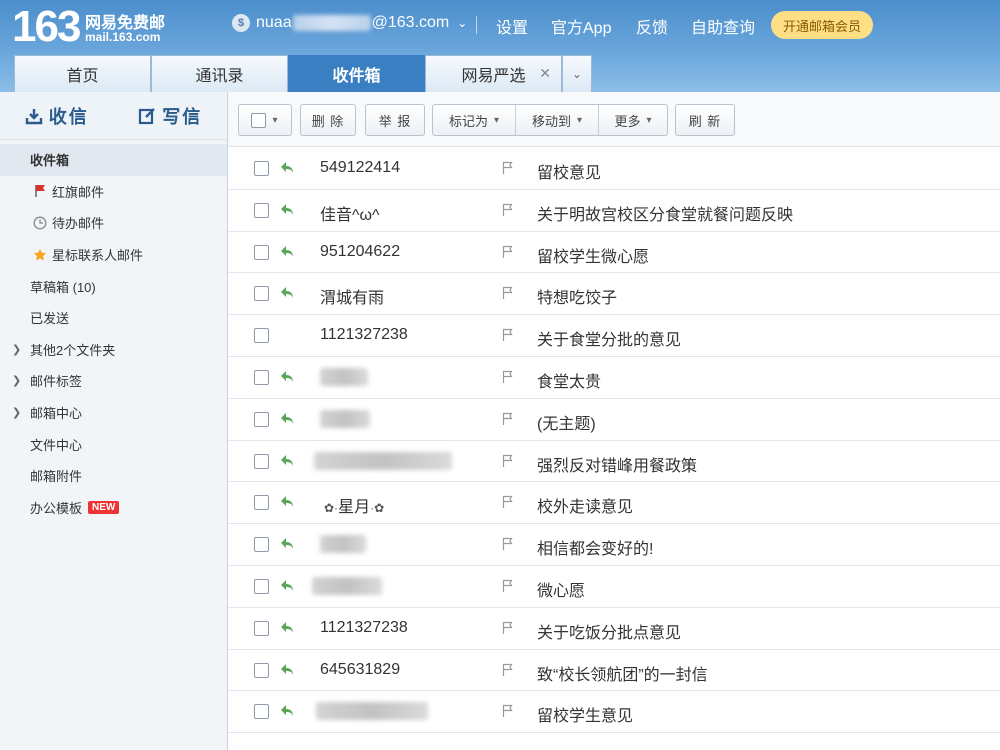  What do you see at coordinates (474, 120) in the screenshot?
I see `mark-as-dropdown: 标记为 ▾` at bounding box center [474, 120].